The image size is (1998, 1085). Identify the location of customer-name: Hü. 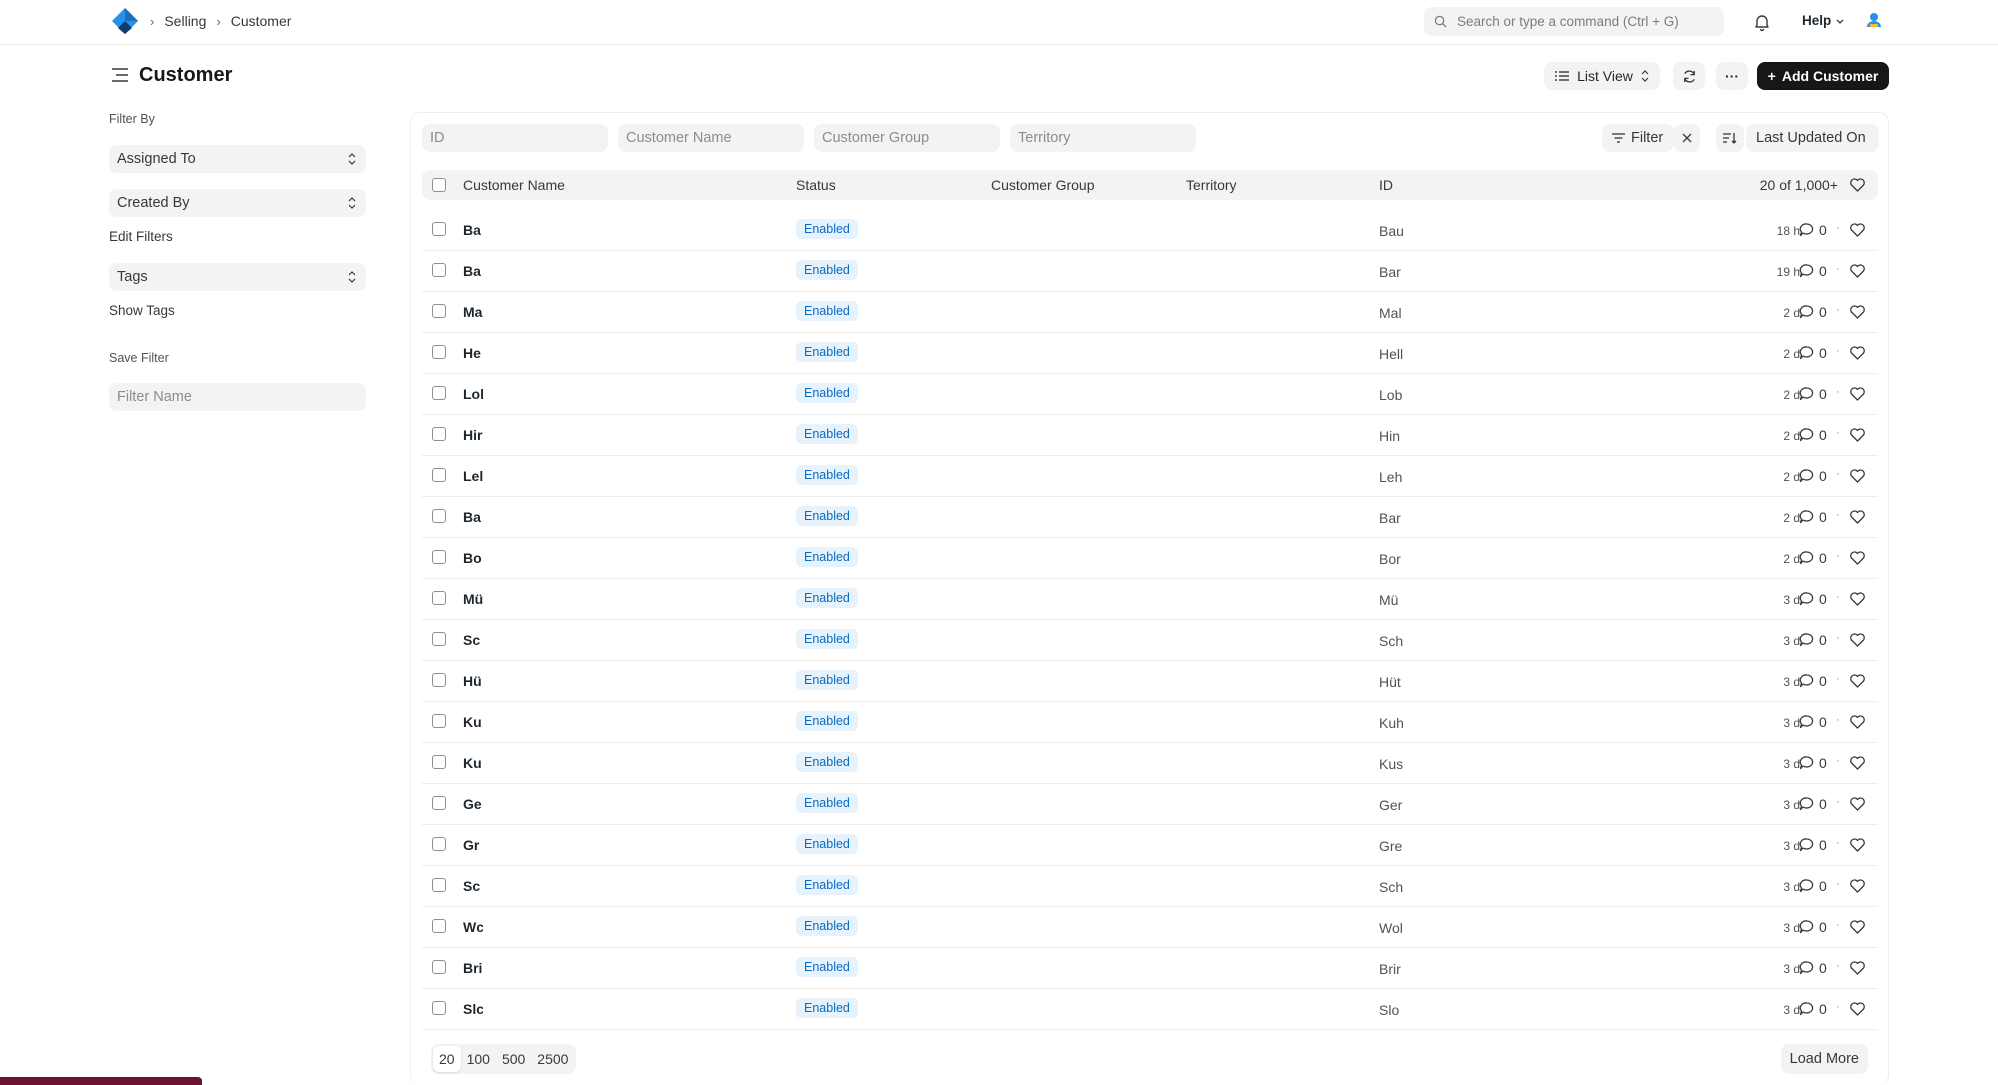
(473, 681).